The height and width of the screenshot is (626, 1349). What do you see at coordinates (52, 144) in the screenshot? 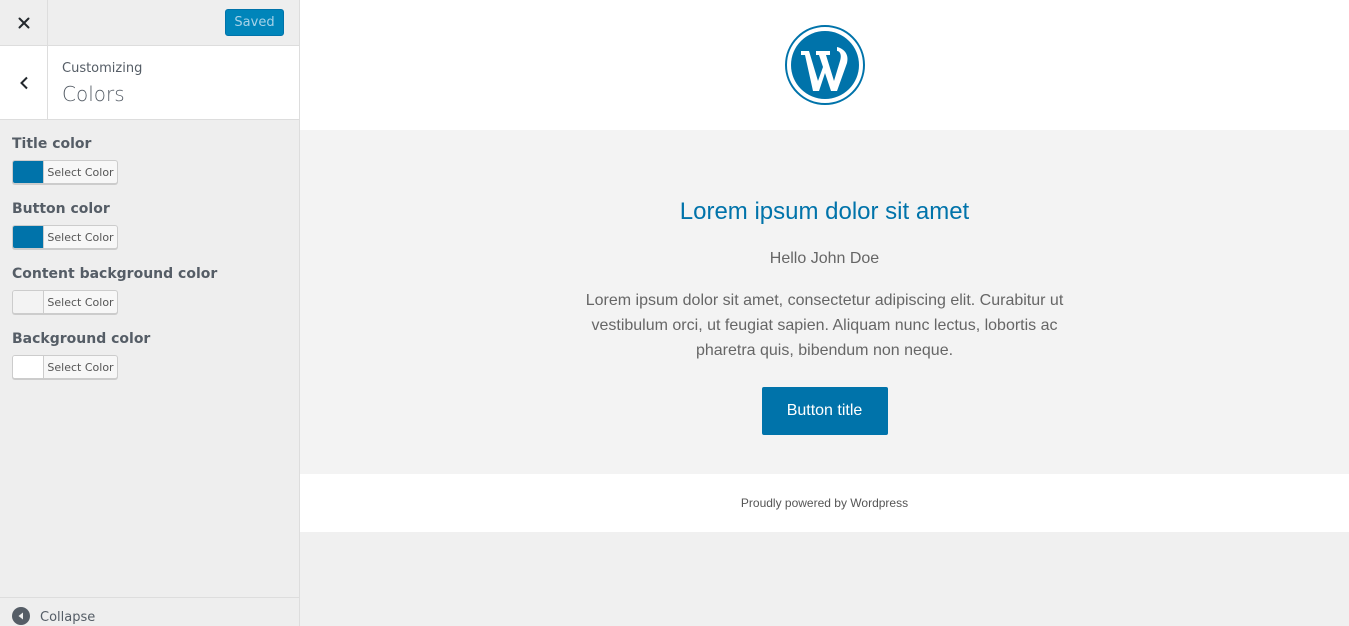
I see `control-label: Title color` at bounding box center [52, 144].